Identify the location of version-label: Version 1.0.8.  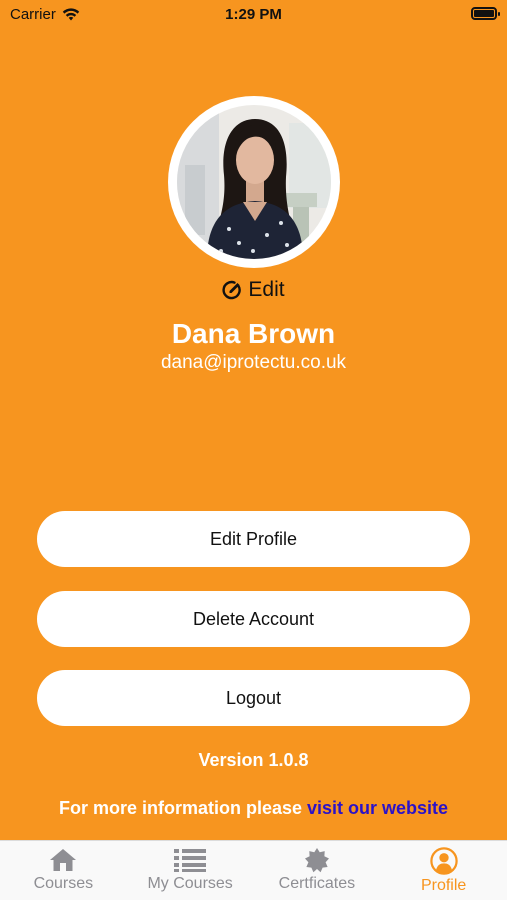
(253, 760).